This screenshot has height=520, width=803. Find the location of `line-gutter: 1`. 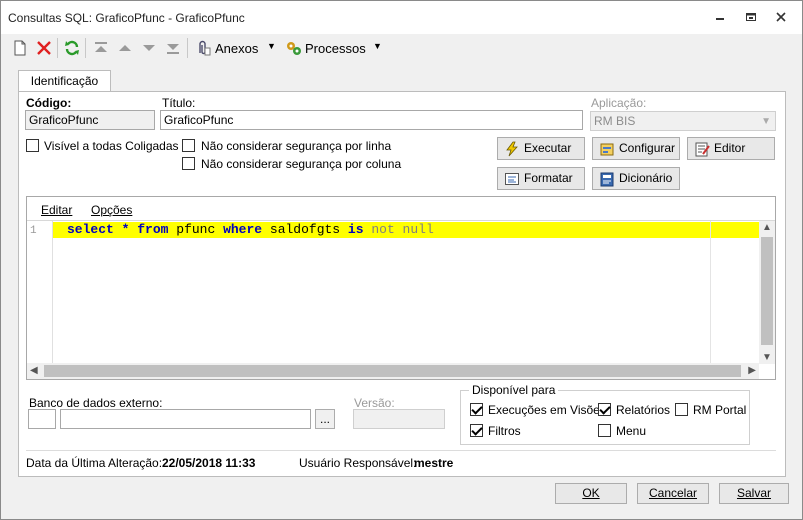

line-gutter: 1 is located at coordinates (40, 292).